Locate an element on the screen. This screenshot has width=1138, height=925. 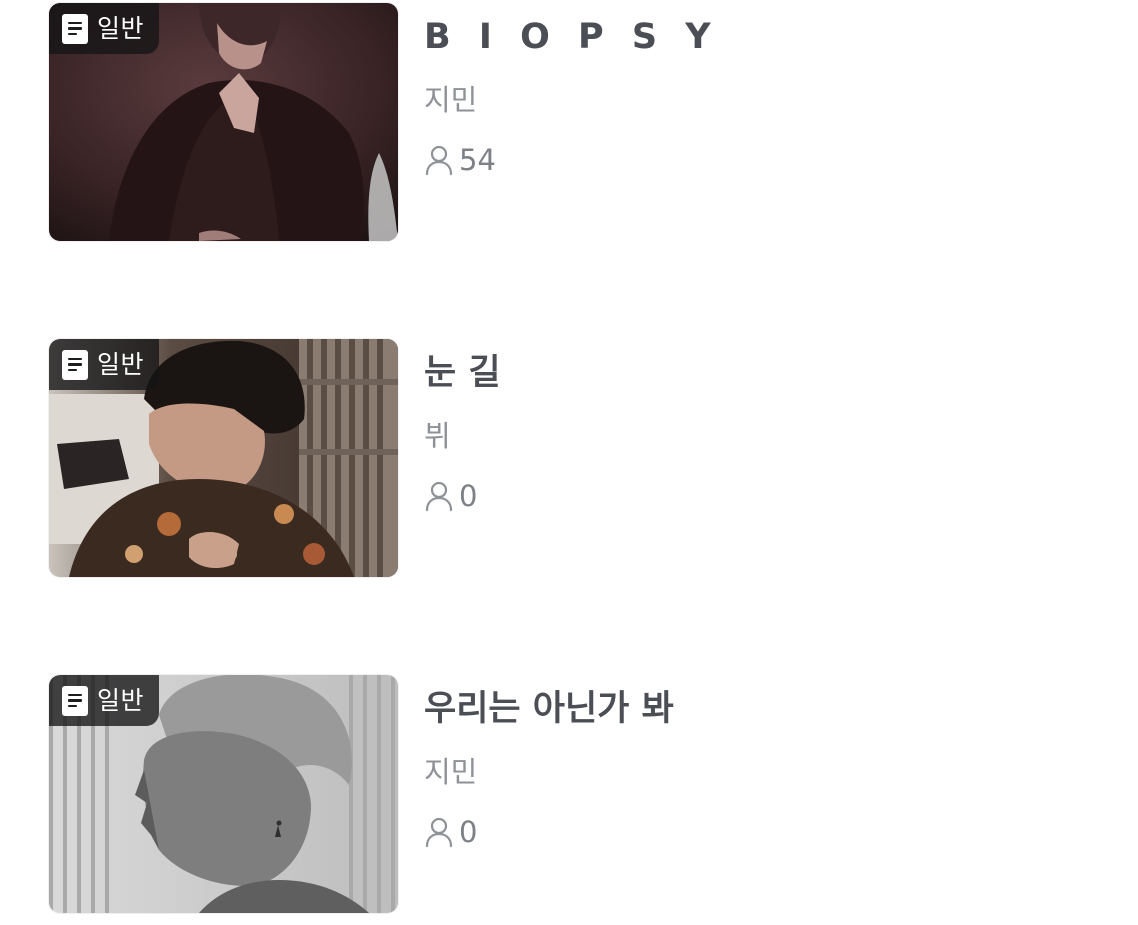
story-title: 눈 길 is located at coordinates (462, 373).